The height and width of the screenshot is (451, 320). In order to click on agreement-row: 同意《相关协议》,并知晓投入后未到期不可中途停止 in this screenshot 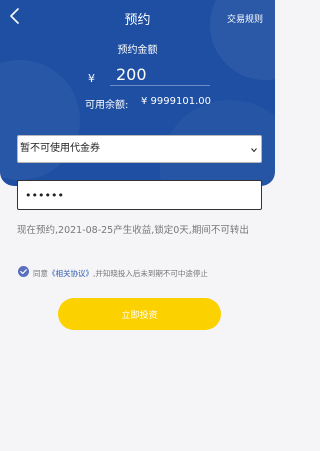, I will do `click(143, 273)`.